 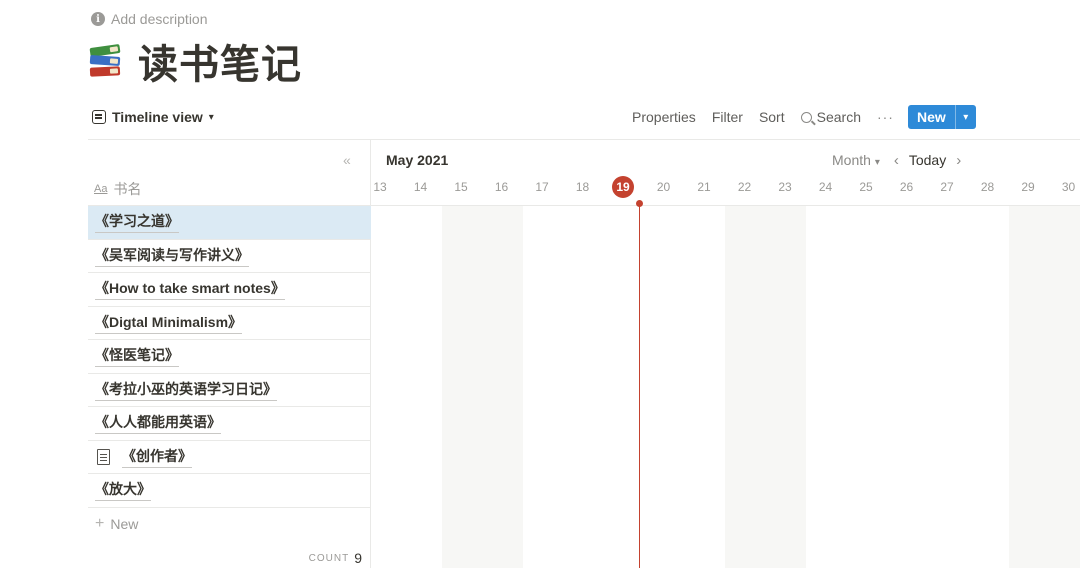 What do you see at coordinates (347, 160) in the screenshot?
I see `collapse-table-icon: «` at bounding box center [347, 160].